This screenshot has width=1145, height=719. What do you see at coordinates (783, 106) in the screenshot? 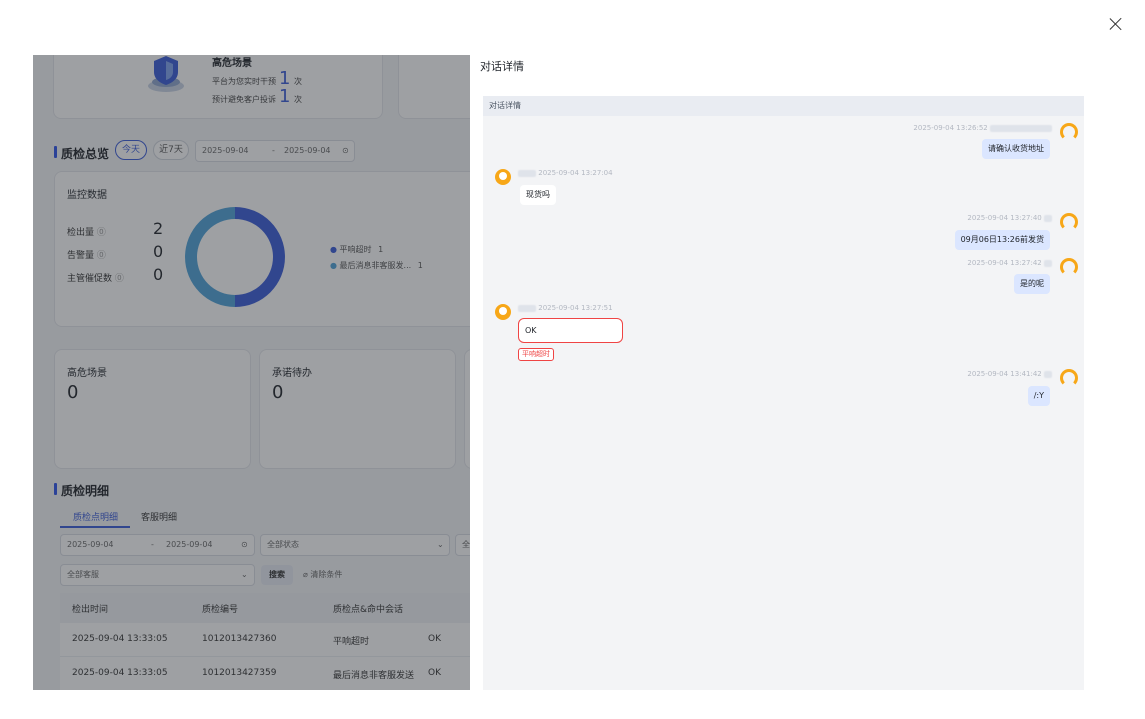
I see `chat-panel-header: 对话详情` at bounding box center [783, 106].